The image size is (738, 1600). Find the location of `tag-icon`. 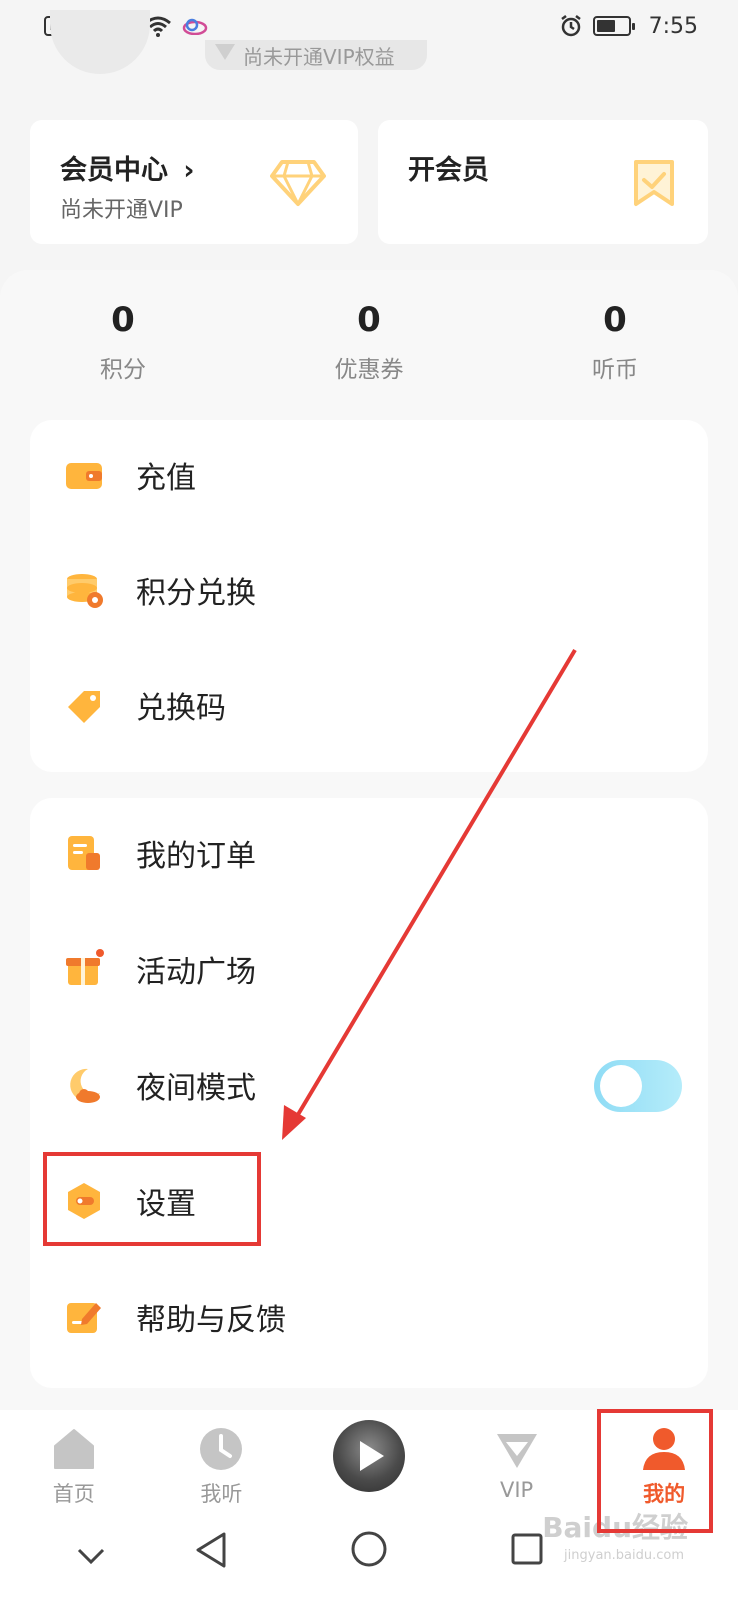

tag-icon is located at coordinates (84, 707).